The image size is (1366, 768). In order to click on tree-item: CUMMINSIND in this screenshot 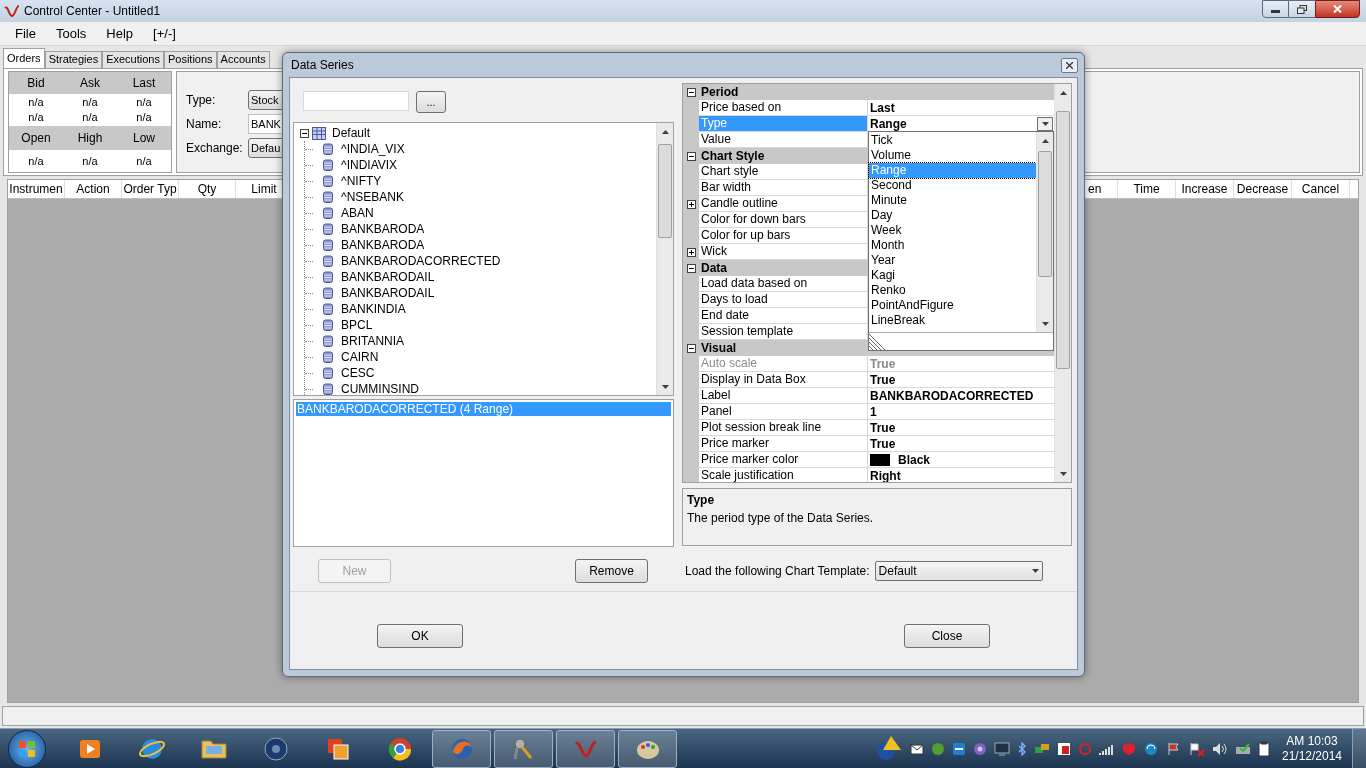, I will do `click(380, 389)`.